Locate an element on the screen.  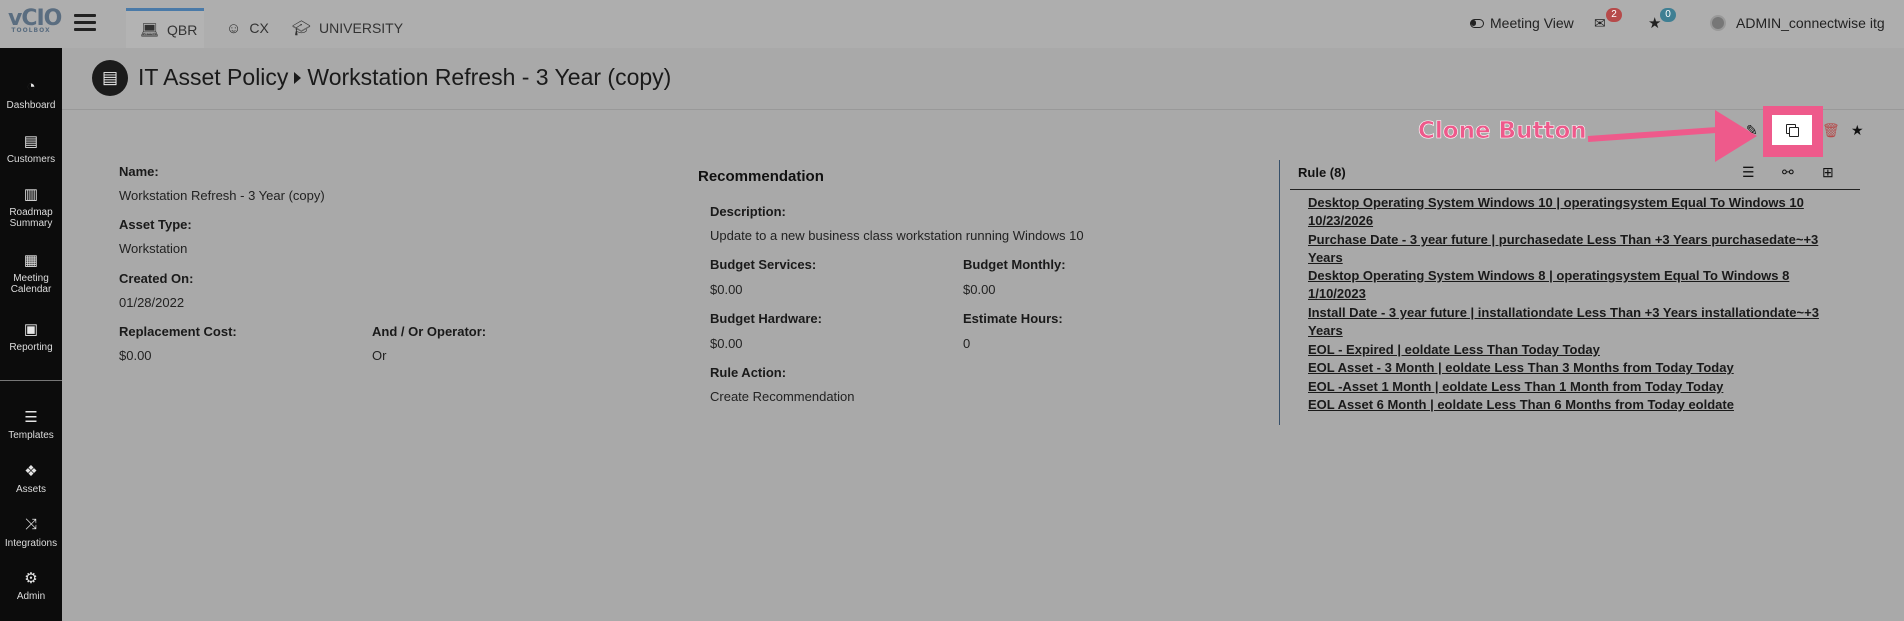
clone-highlight is located at coordinates (1793, 131).